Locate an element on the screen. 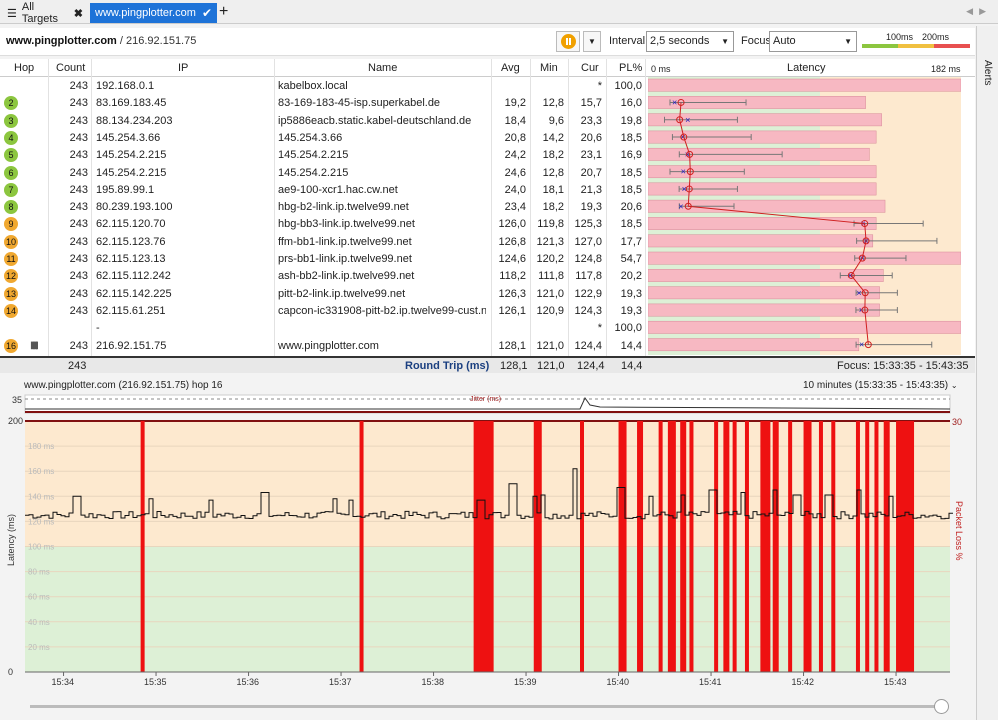 Image resolution: width=998 pixels, height=720 pixels. tab-scroll-arrows: ◀▶ is located at coordinates (979, 11).